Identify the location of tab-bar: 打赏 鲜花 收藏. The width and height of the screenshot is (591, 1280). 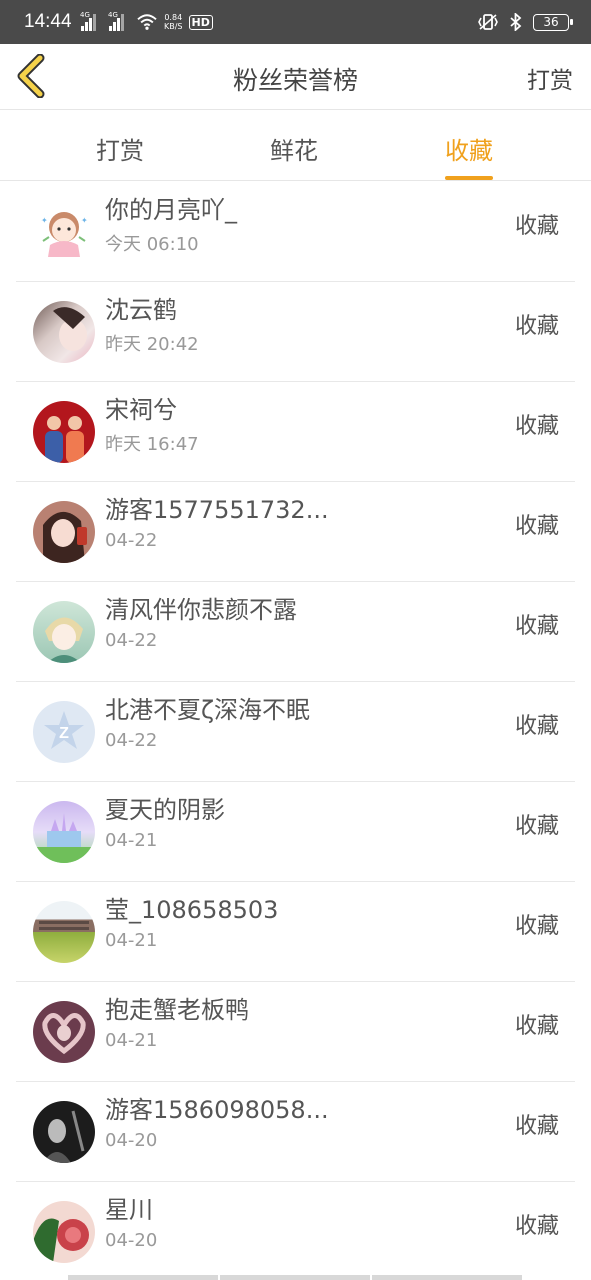
(295, 146).